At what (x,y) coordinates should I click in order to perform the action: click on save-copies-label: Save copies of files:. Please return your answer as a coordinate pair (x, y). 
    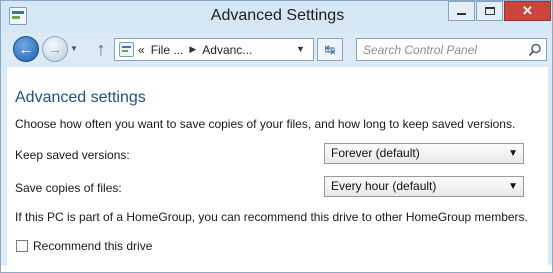
    Looking at the image, I should click on (68, 188).